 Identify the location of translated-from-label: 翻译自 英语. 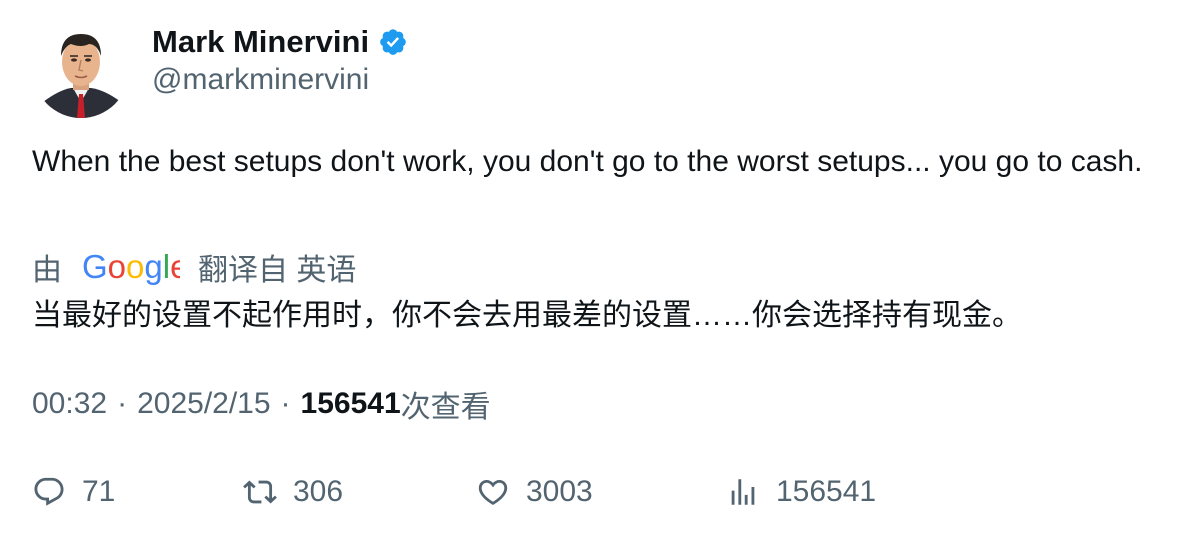
(277, 267).